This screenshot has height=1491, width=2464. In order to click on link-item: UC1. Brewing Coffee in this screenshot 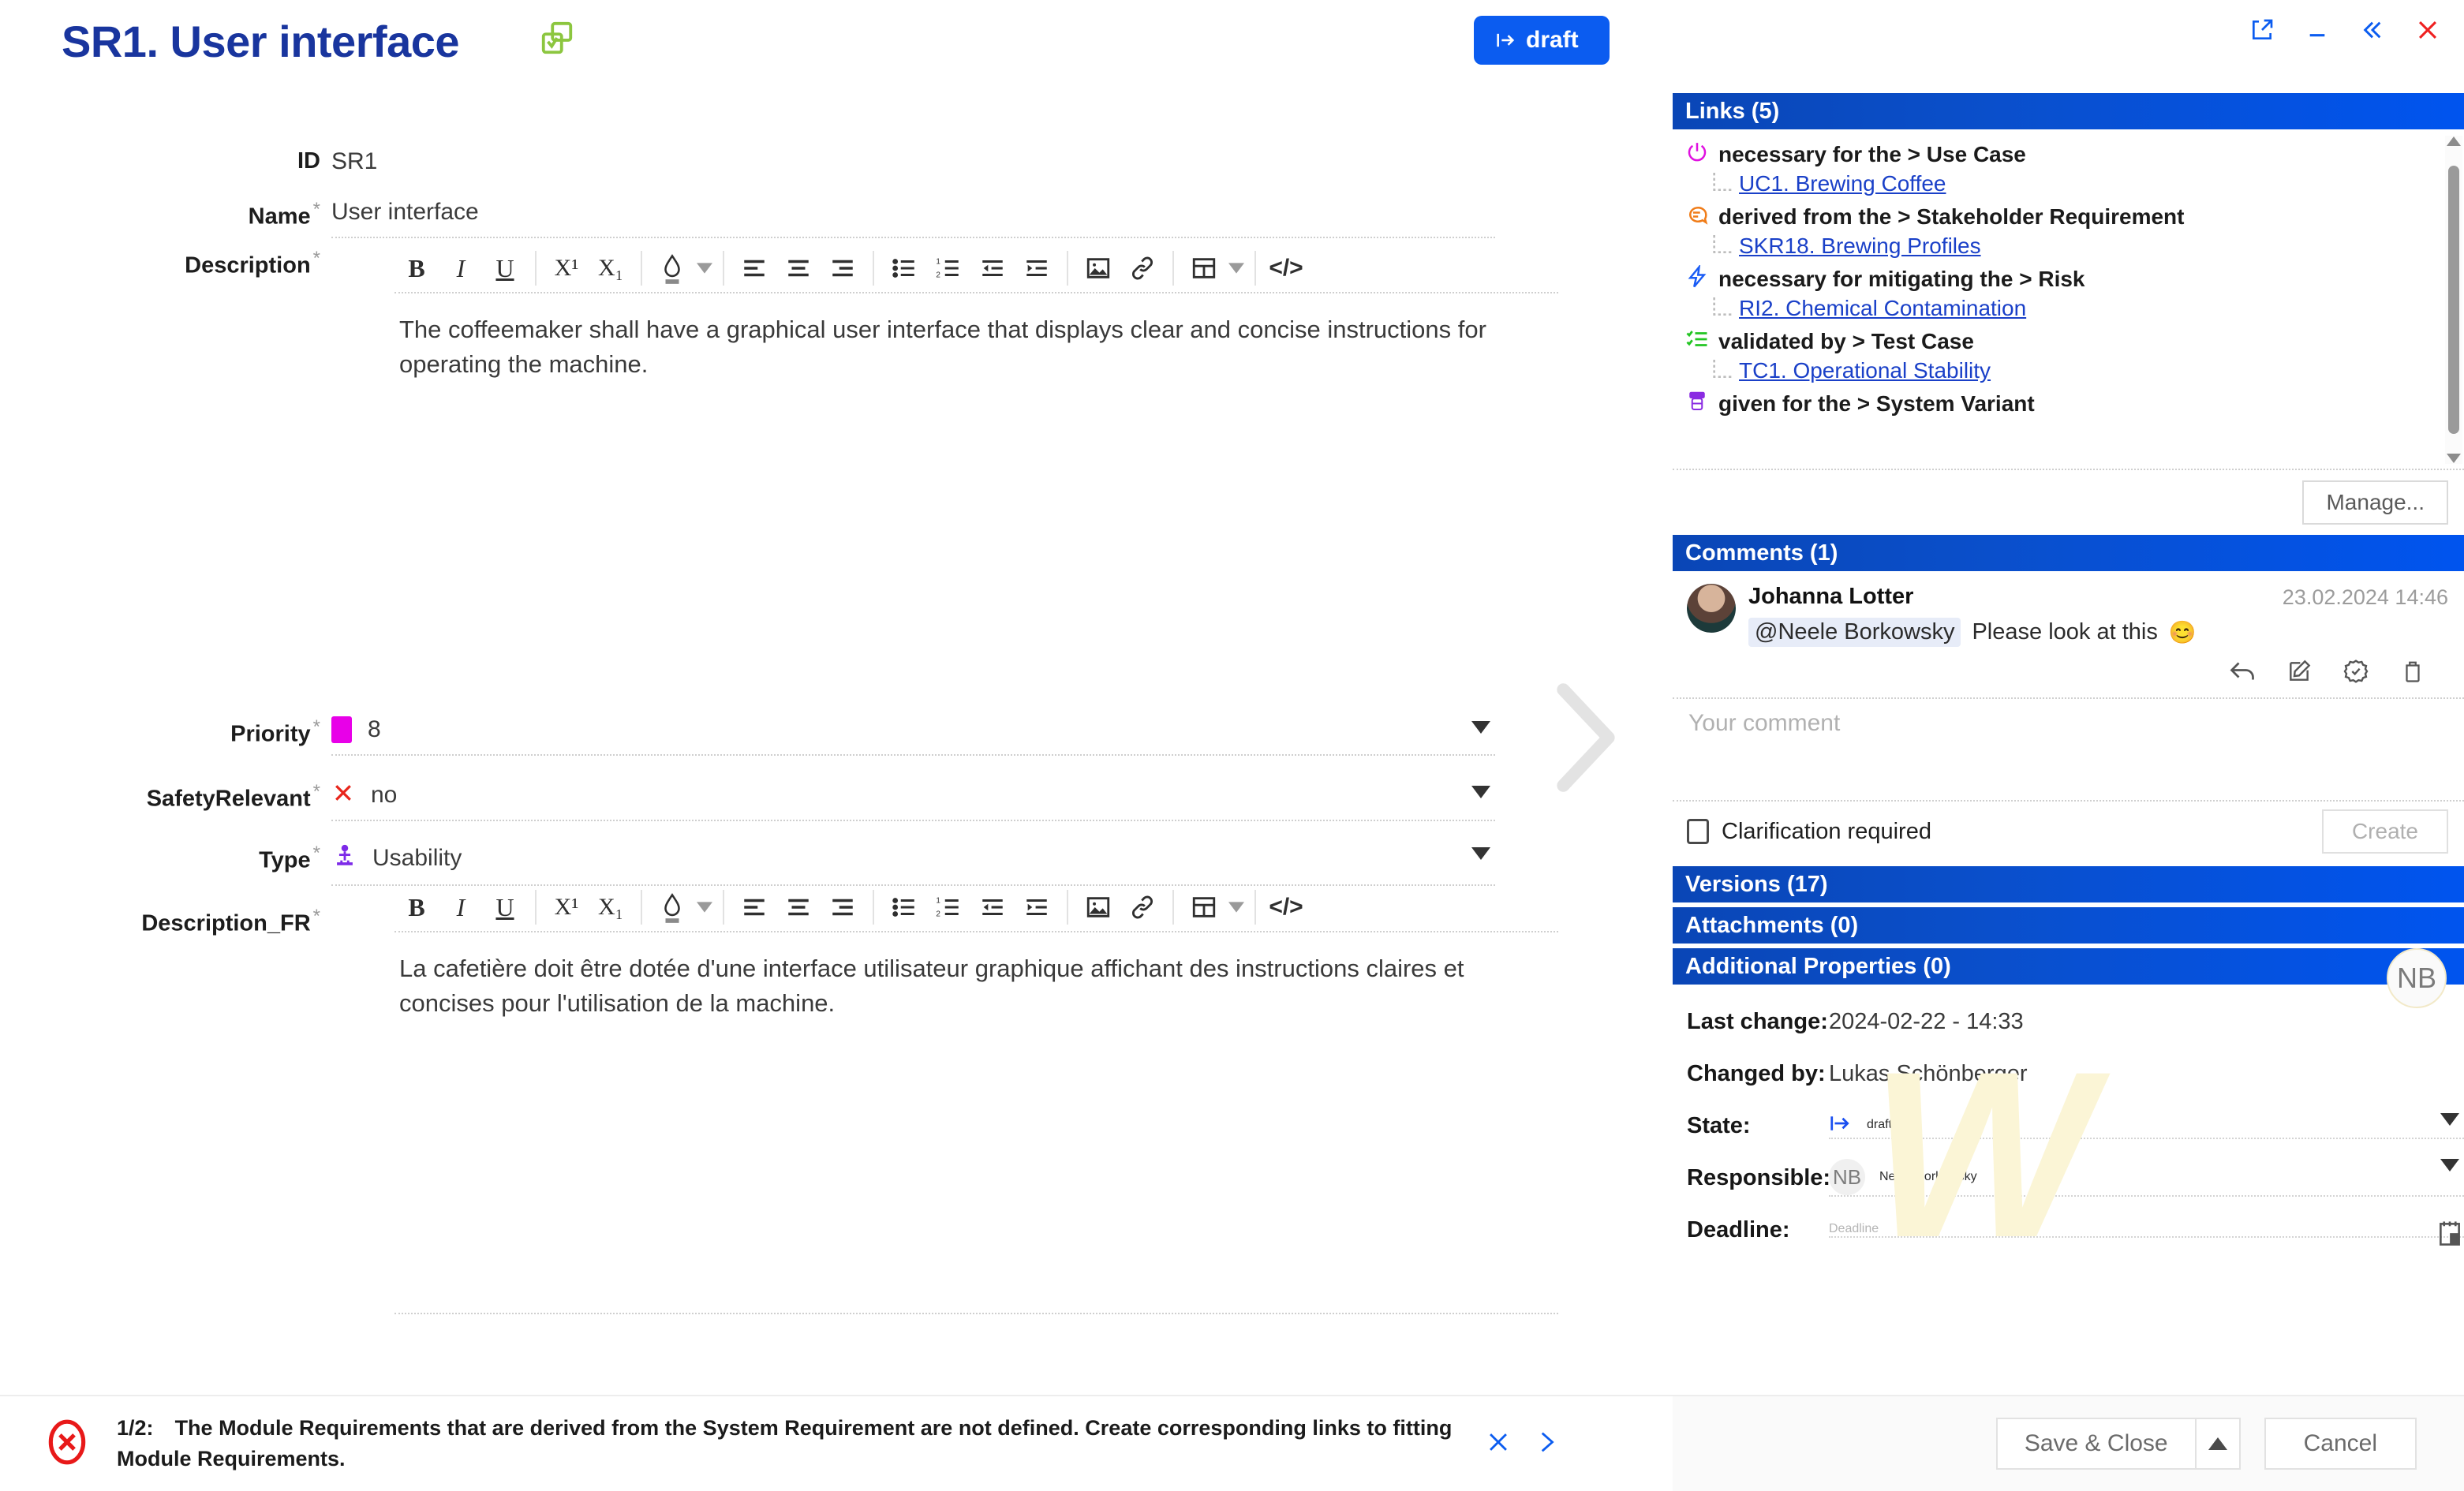, I will do `click(1842, 183)`.